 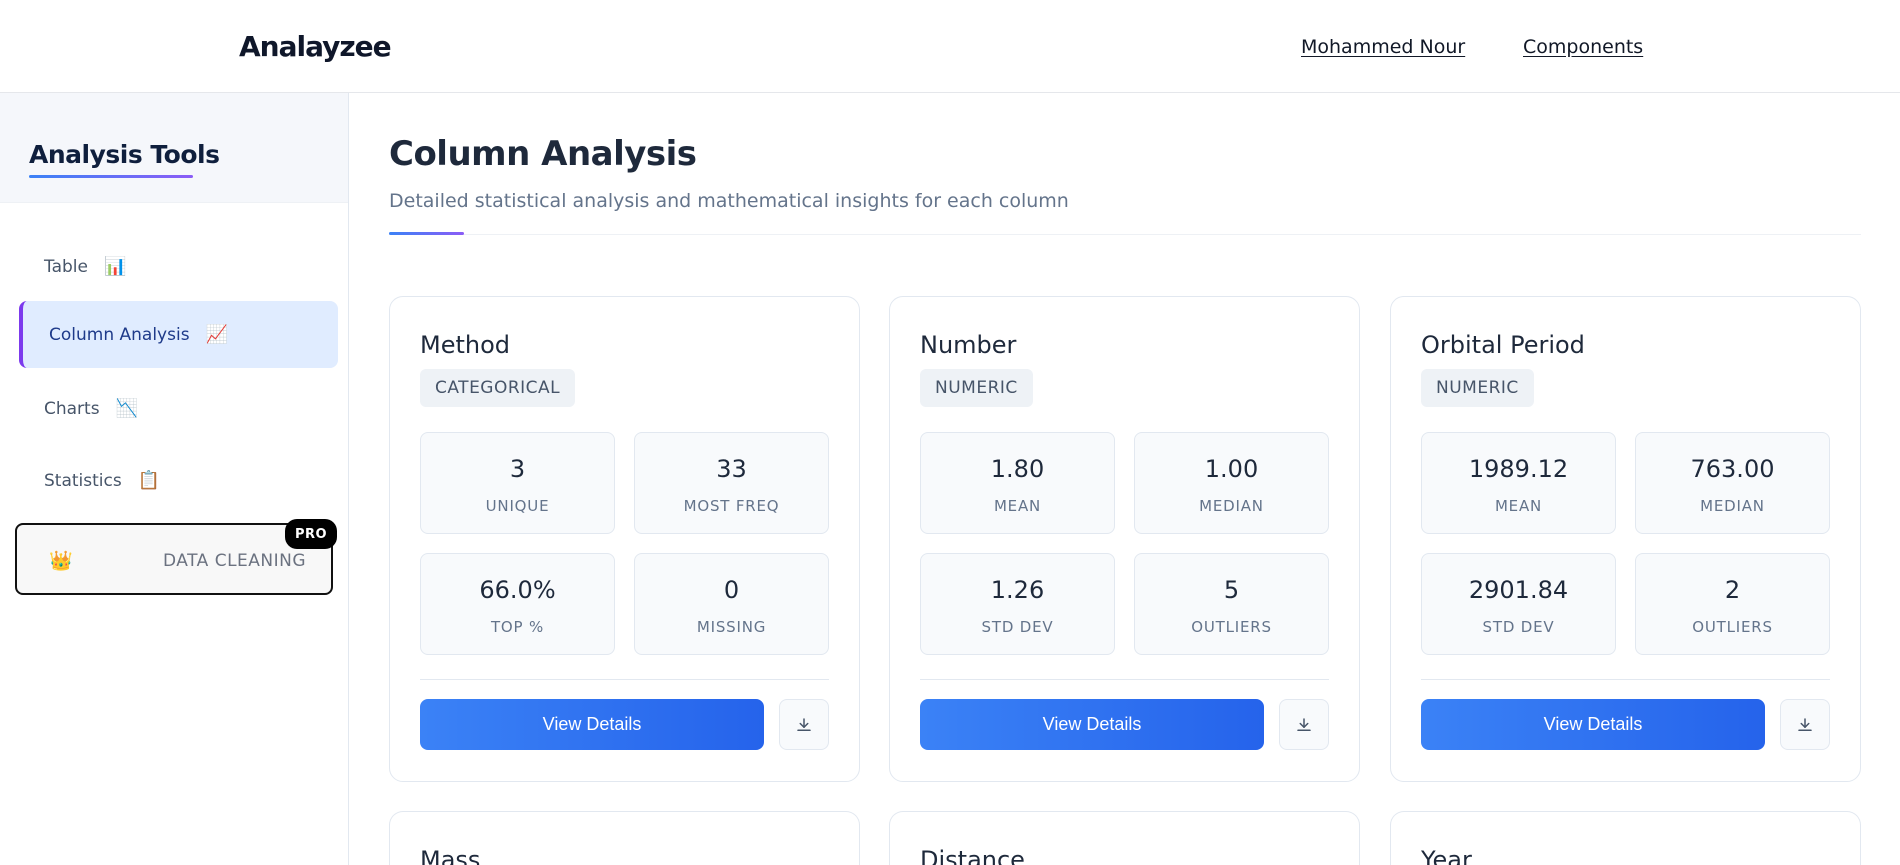 I want to click on sidebar-item-label: Column Analysis, so click(x=119, y=334).